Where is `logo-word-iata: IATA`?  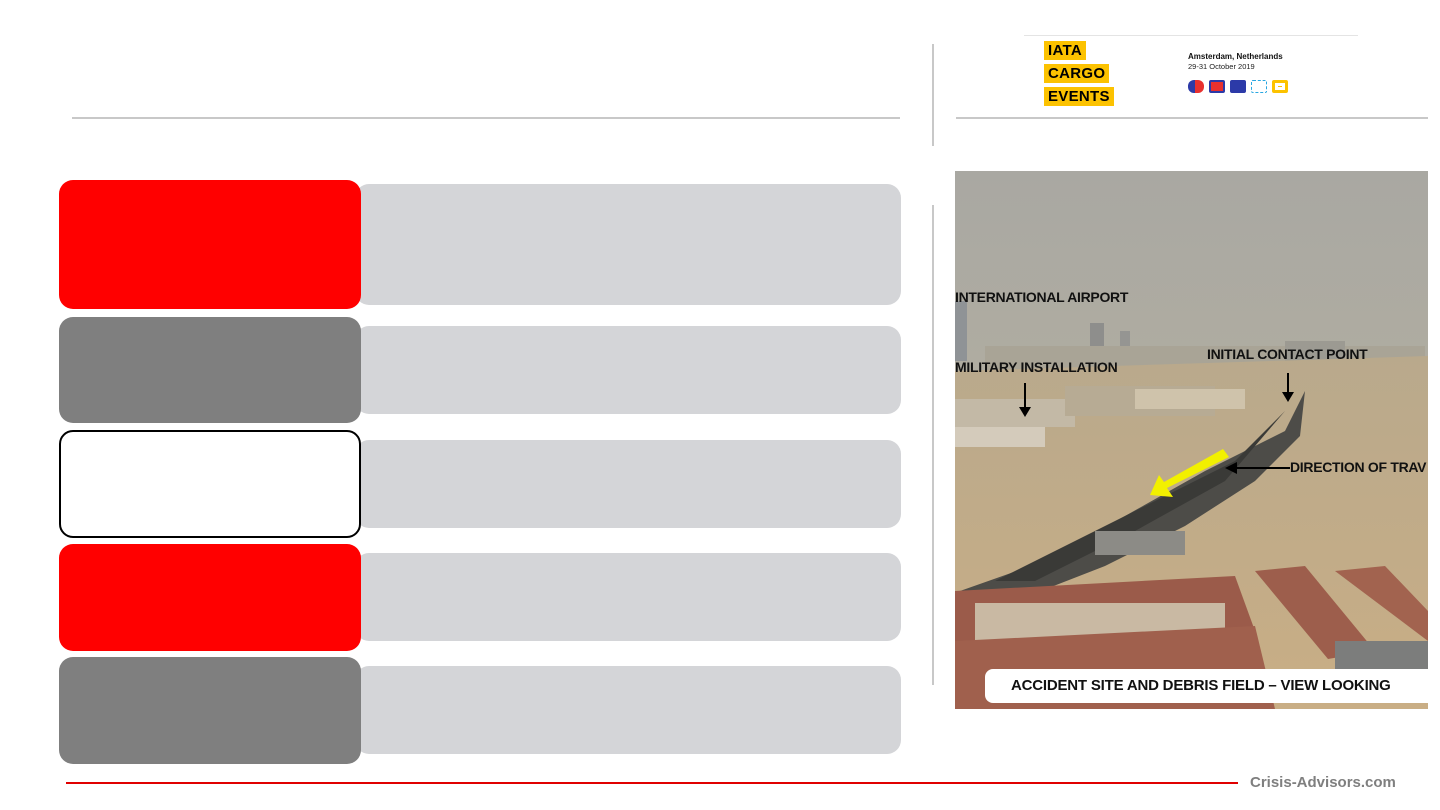 logo-word-iata: IATA is located at coordinates (1065, 50).